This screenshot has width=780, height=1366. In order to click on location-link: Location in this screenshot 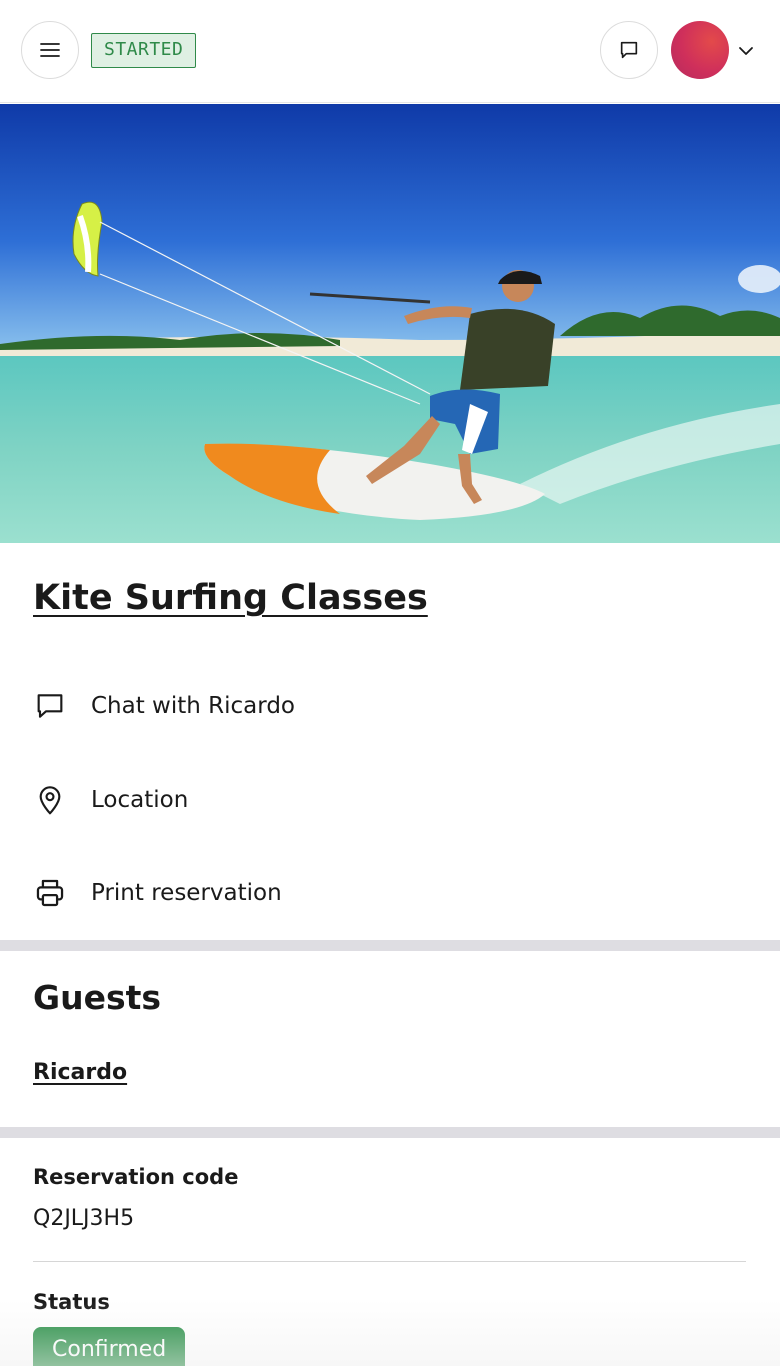, I will do `click(110, 800)`.